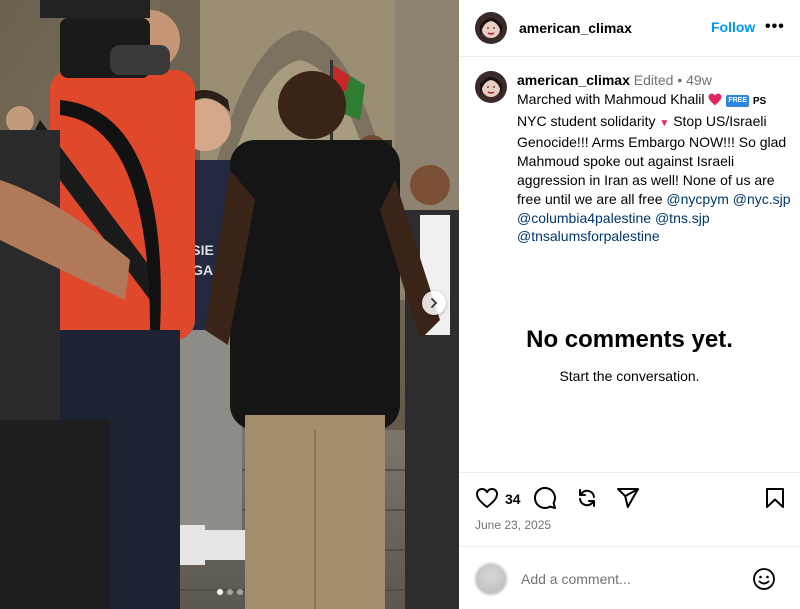 Image resolution: width=800 pixels, height=609 pixels. I want to click on mention-link: @nycpym, so click(697, 199).